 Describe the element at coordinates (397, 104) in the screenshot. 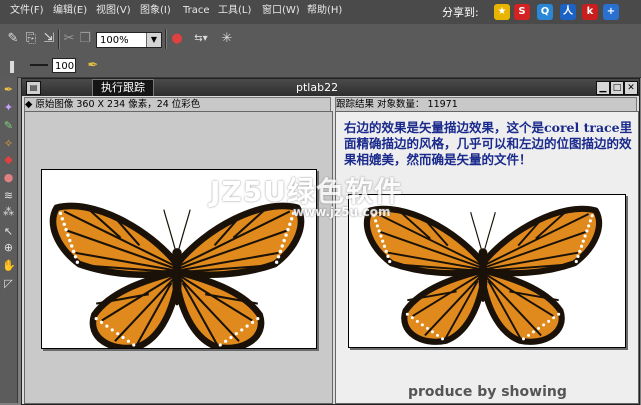

I see `trace-result-info: 跟踪结果 对象数量： 11971` at that location.